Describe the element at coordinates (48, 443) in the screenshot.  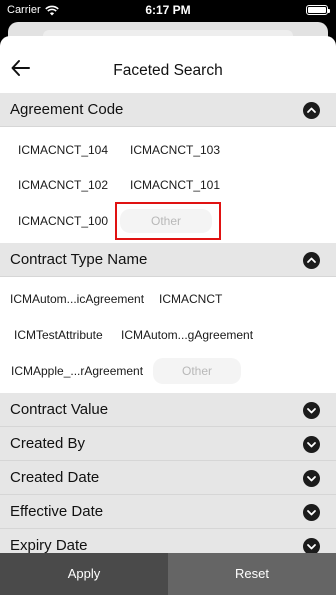
I see `section-label: Created By` at that location.